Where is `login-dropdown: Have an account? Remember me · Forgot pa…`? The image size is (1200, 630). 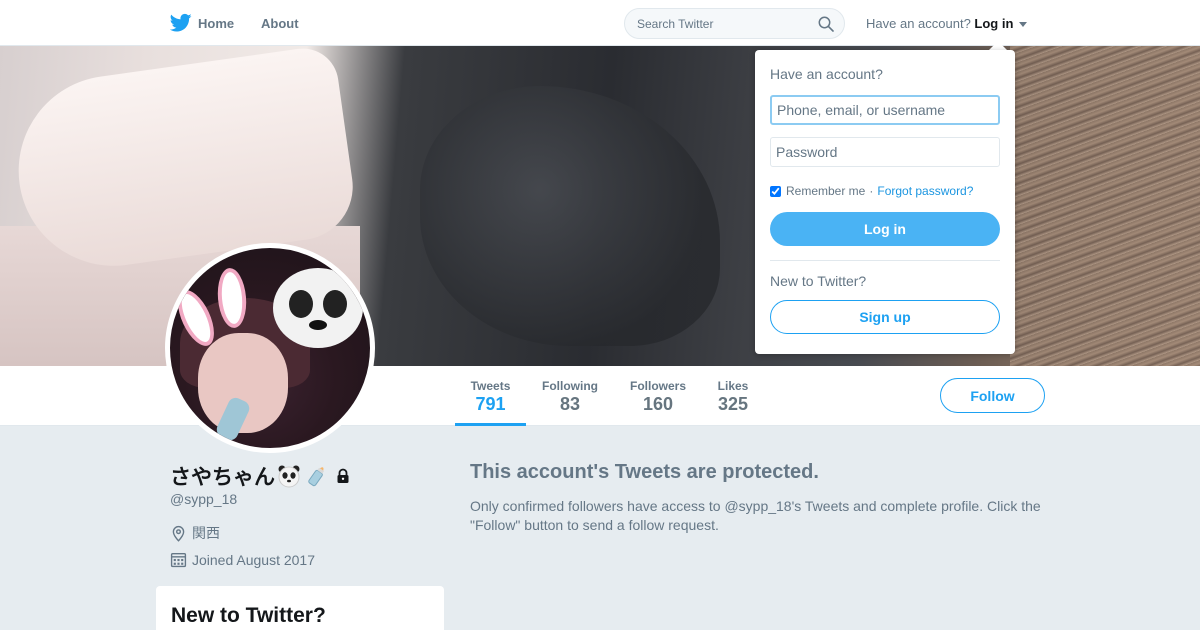
login-dropdown: Have an account? Remember me · Forgot pa… is located at coordinates (885, 202).